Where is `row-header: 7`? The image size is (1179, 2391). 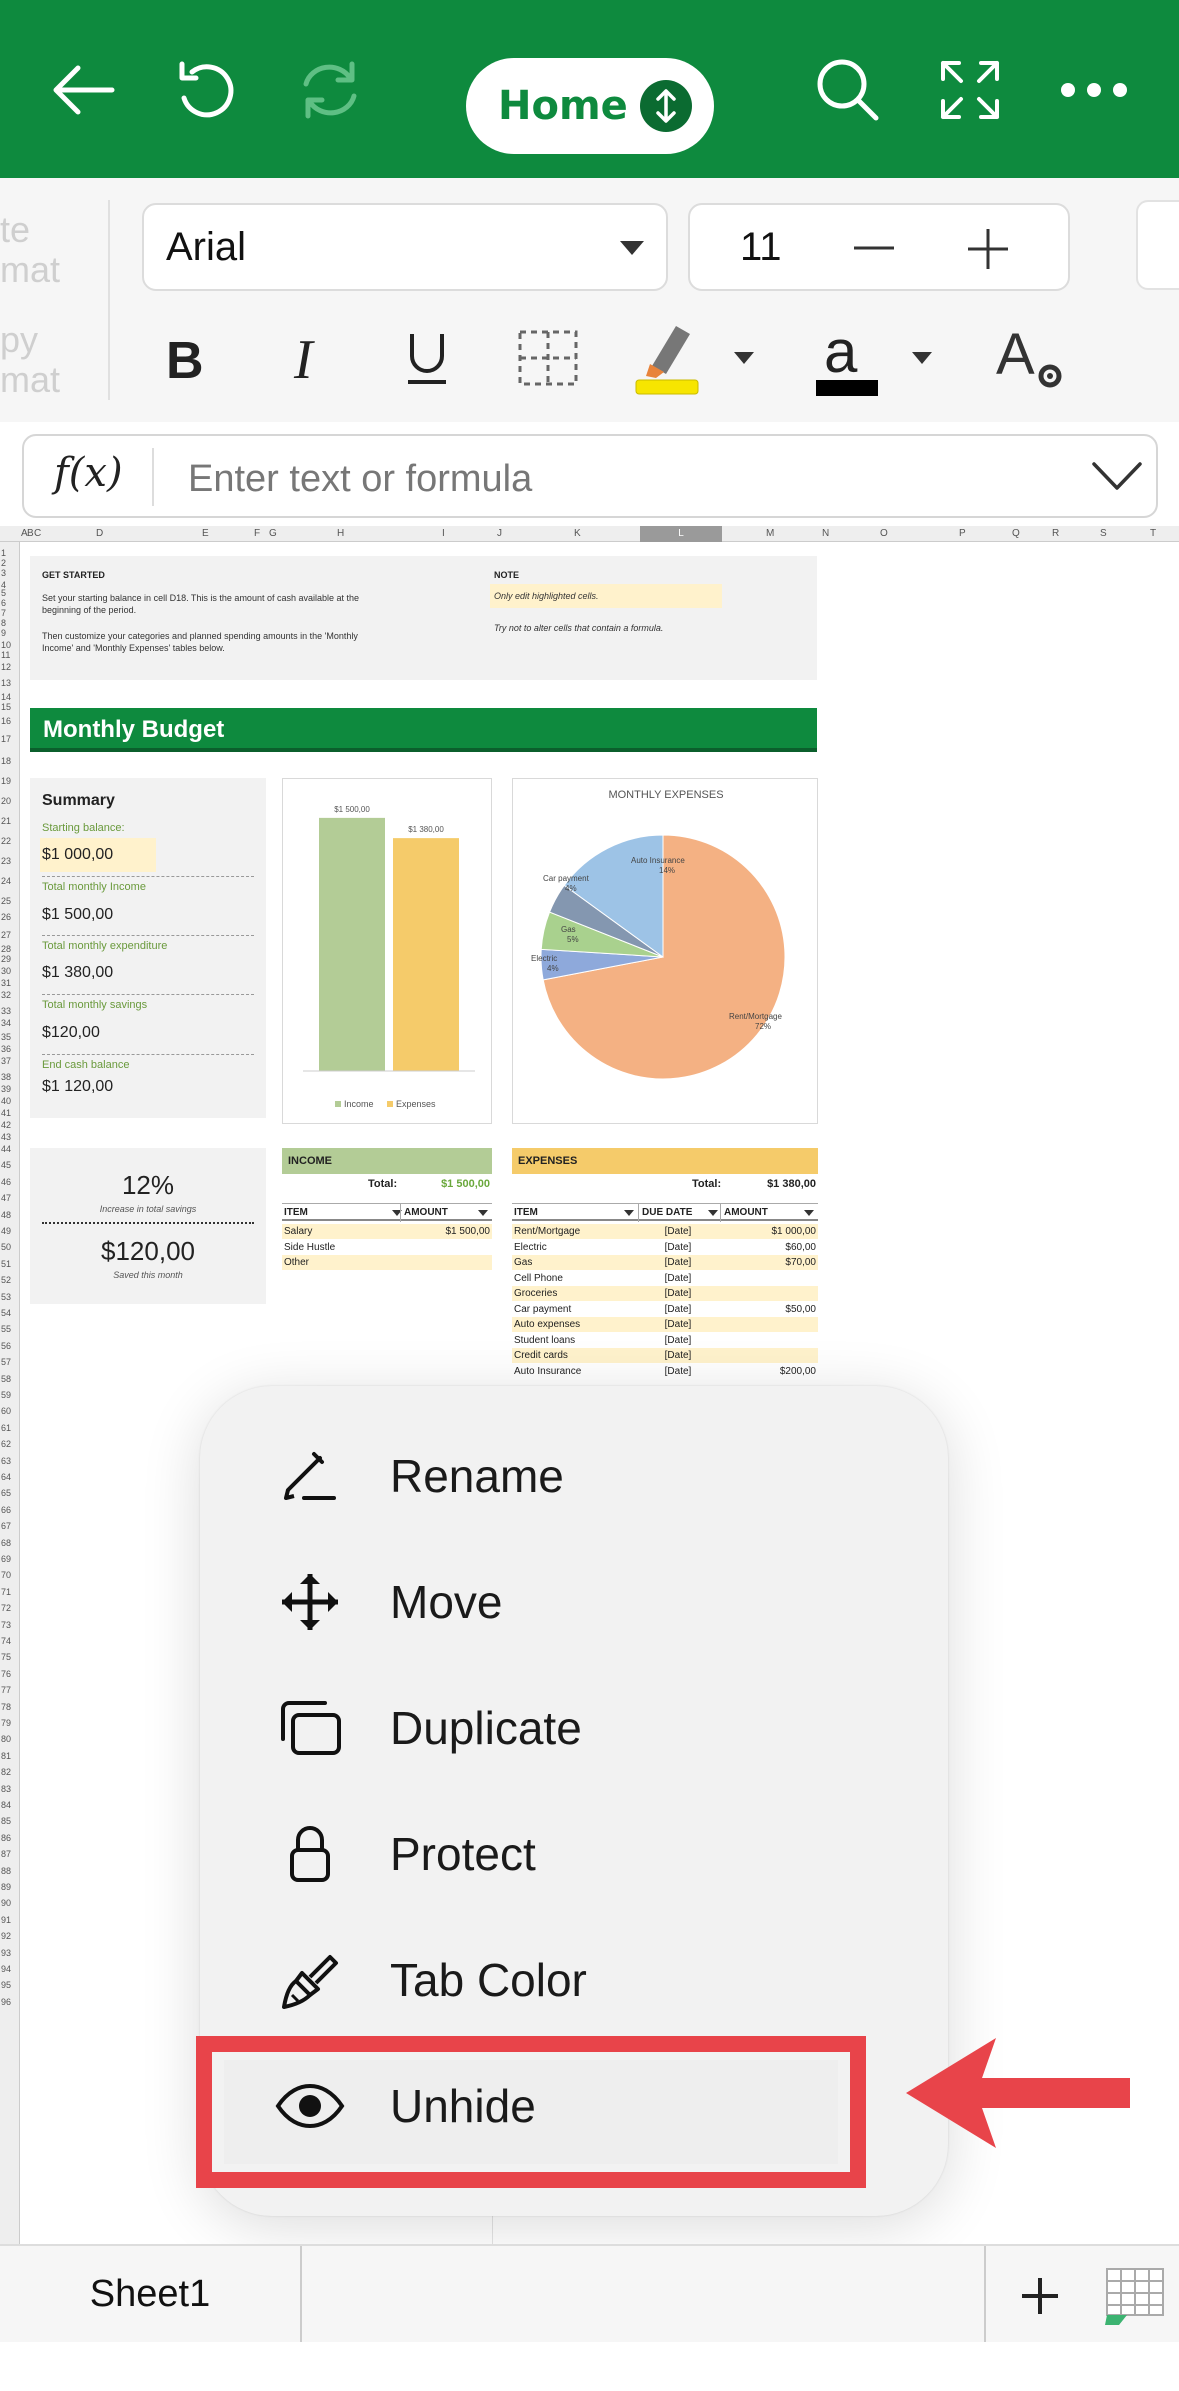 row-header: 7 is located at coordinates (3, 613).